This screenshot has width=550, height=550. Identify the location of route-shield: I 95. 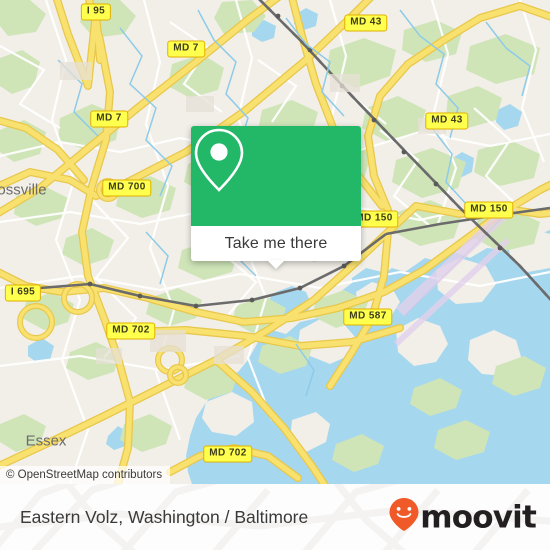
(96, 12).